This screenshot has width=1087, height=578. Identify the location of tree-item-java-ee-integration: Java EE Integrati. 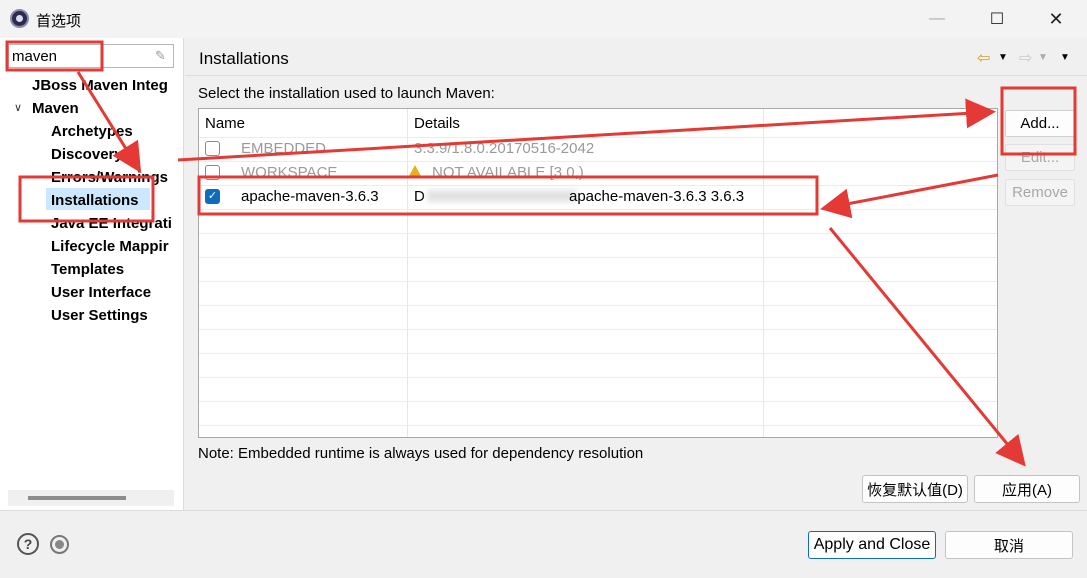
(113, 223).